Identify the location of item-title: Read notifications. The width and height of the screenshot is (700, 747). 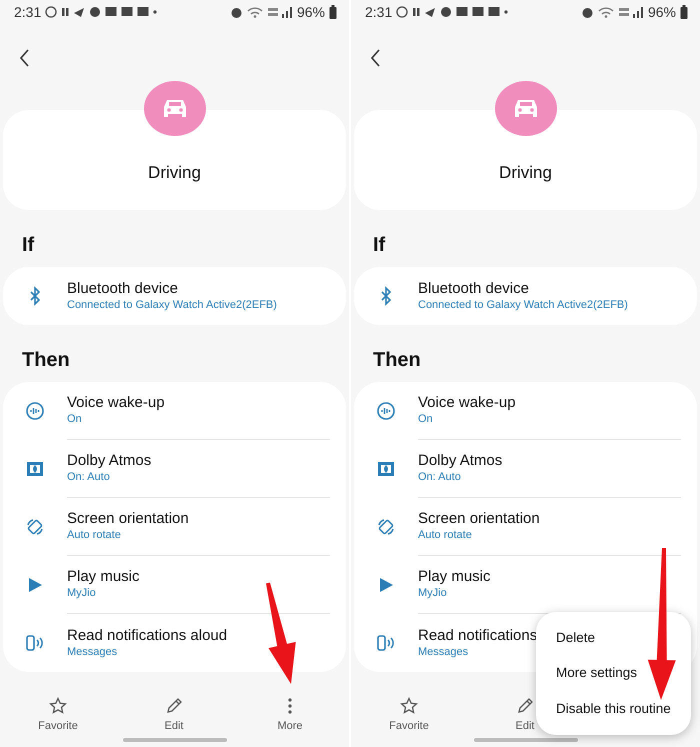
(478, 635).